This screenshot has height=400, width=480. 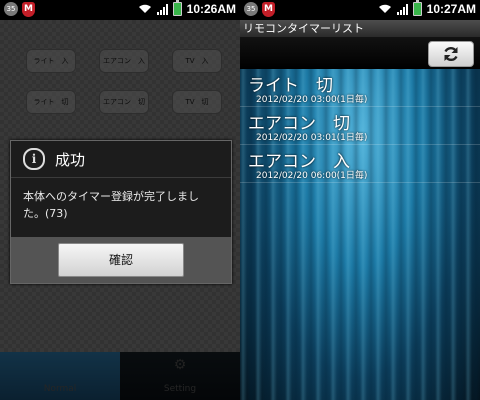 What do you see at coordinates (312, 138) in the screenshot?
I see `timer-schedule: 2012/02/20 03:01(1日毎)` at bounding box center [312, 138].